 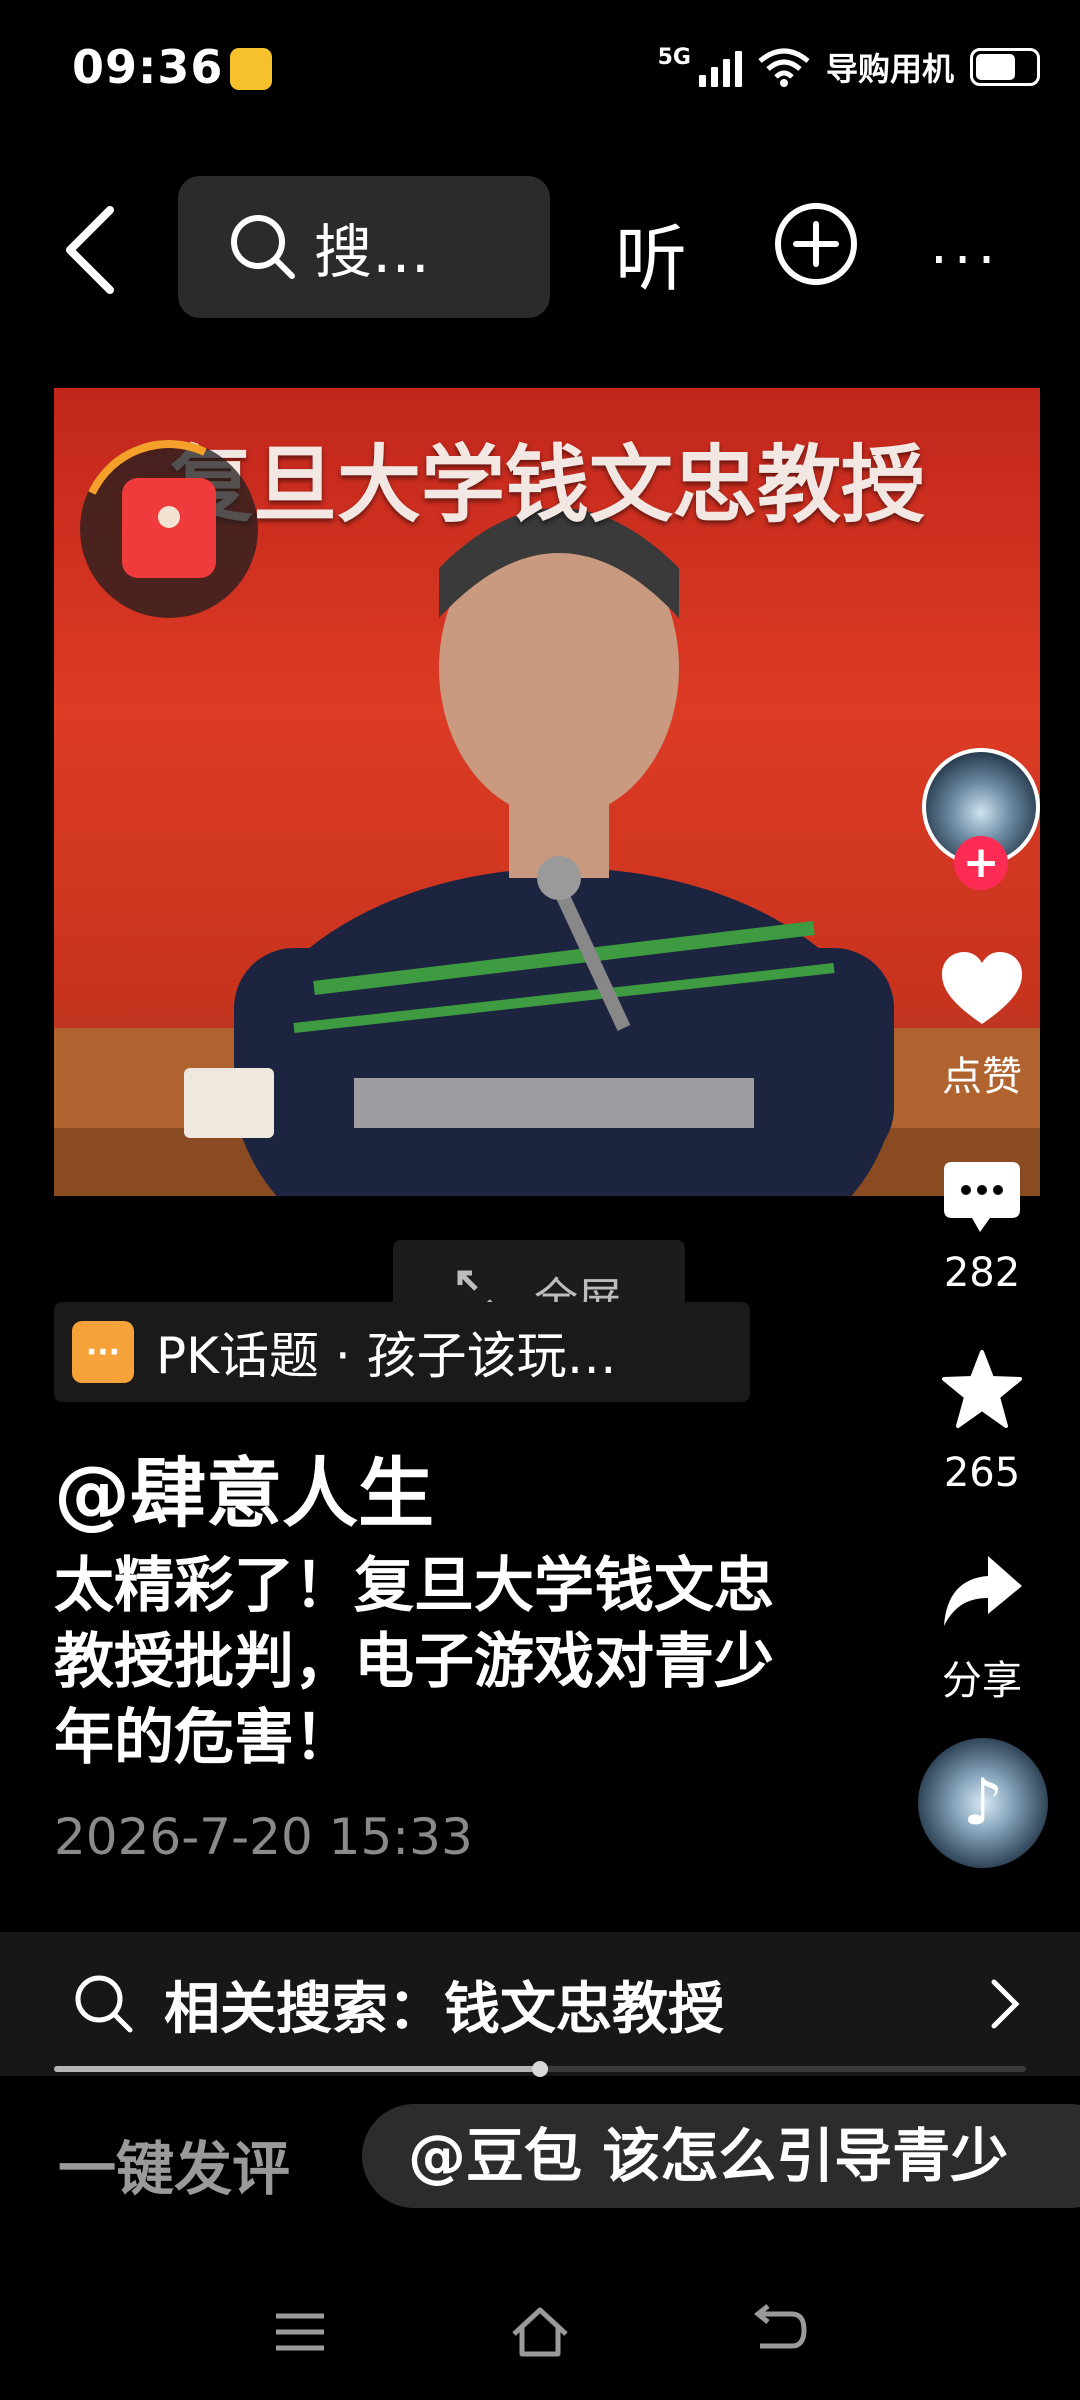 I want to click on topic-chat-icon: ···, so click(x=103, y=1352).